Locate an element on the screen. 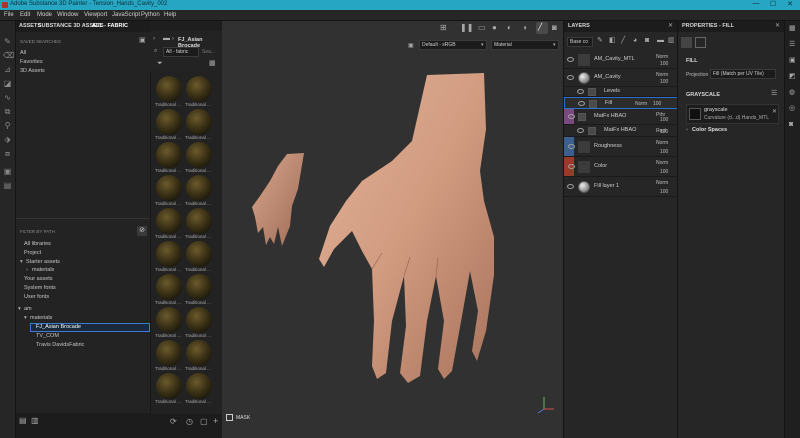 This screenshot has width=800, height=438. layer-row: MatFx HBAO Pthr 100 is located at coordinates (621, 117).